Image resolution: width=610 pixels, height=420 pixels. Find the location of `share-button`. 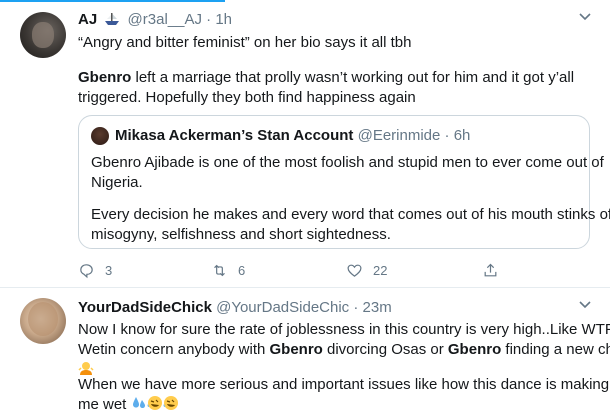

share-button is located at coordinates (495, 270).